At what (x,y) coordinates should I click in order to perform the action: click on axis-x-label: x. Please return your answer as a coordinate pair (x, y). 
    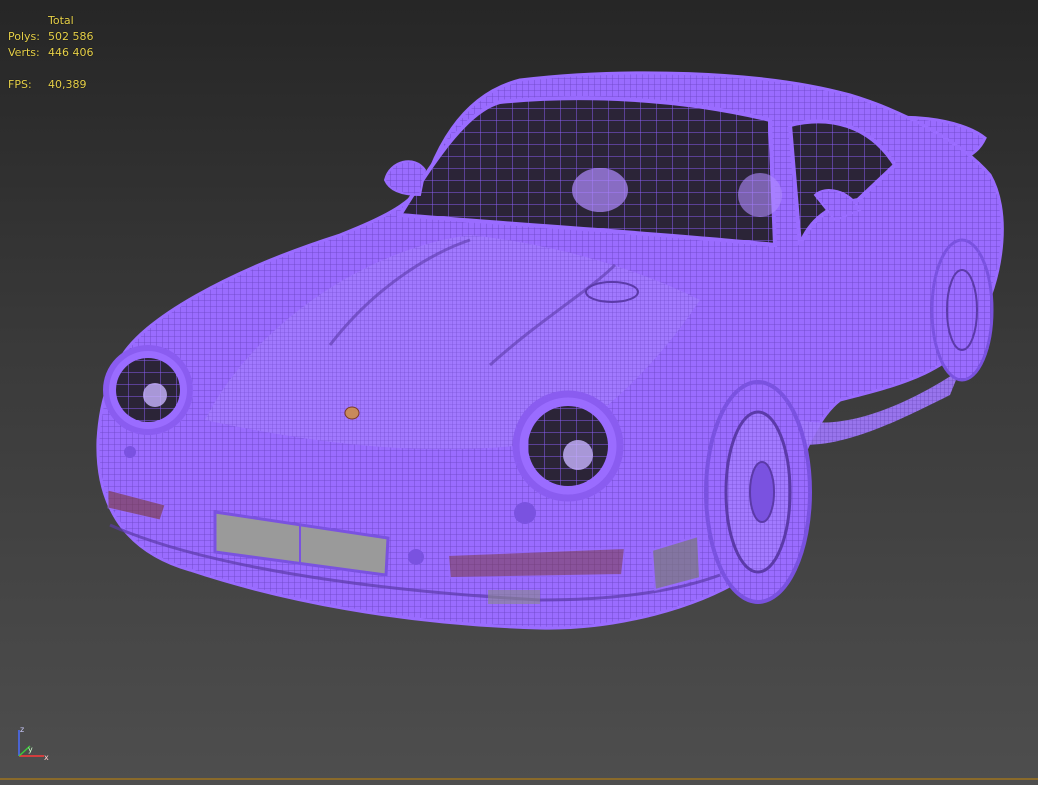
    Looking at the image, I should click on (46, 757).